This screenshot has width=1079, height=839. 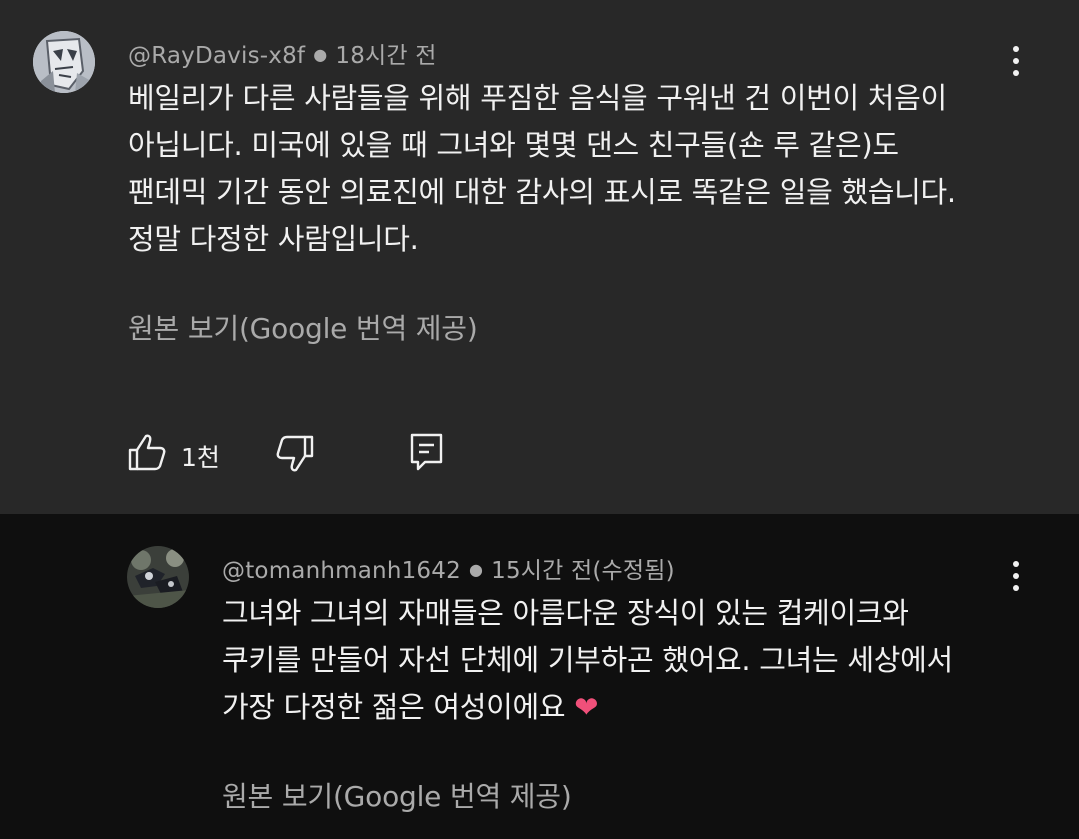 I want to click on timestamp: 15시간 전(수정됨), so click(x=583, y=571).